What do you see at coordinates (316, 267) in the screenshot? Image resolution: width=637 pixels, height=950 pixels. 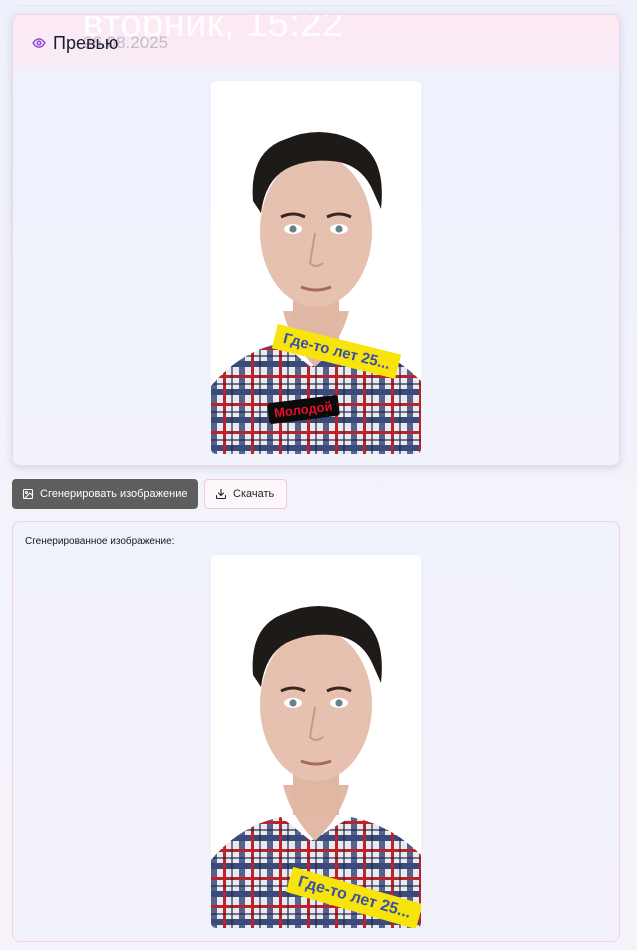 I see `preview-photo: Где-то лет 25... Молодой` at bounding box center [316, 267].